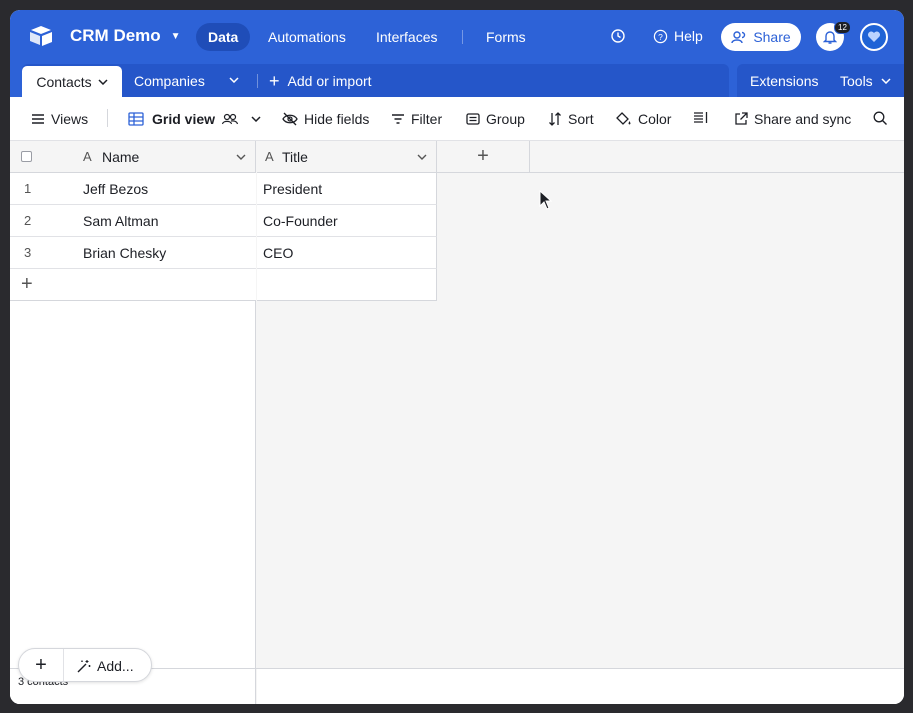 Image resolution: width=913 pixels, height=713 pixels. Describe the element at coordinates (347, 189) in the screenshot. I see `cell-title: President` at that location.